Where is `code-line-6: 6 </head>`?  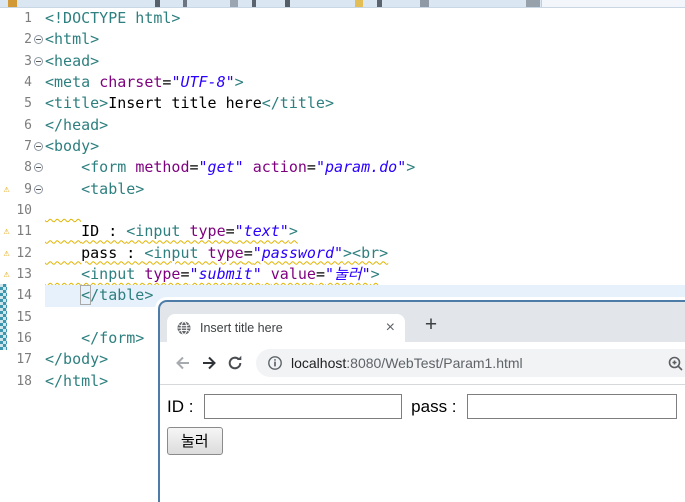
code-line-6: 6 </head> is located at coordinates (342, 125).